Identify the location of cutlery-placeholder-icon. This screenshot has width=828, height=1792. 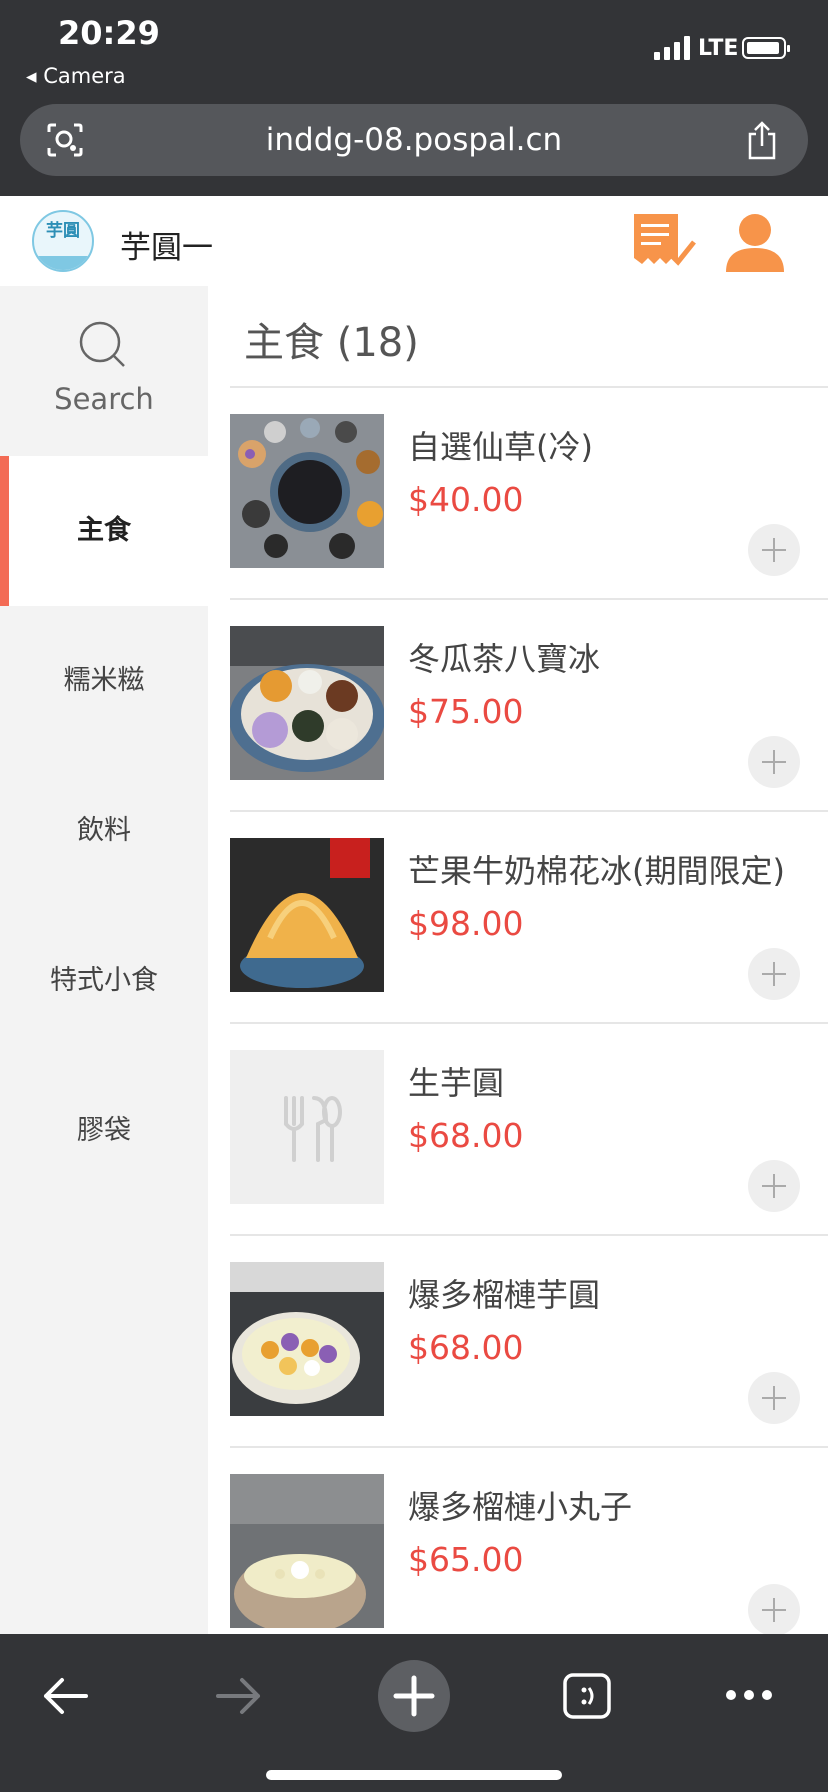
(307, 1127).